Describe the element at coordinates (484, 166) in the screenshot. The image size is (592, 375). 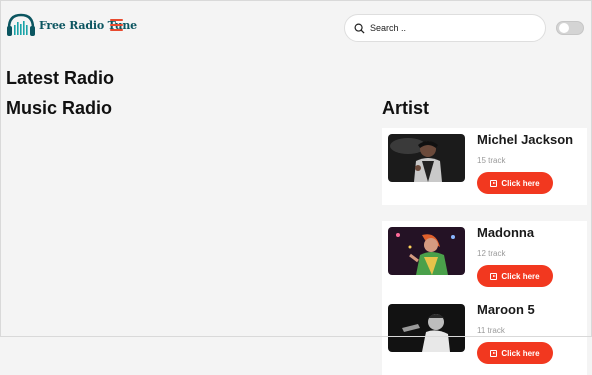
I see `artist-card: Michel Jackson 15 track Click here` at that location.